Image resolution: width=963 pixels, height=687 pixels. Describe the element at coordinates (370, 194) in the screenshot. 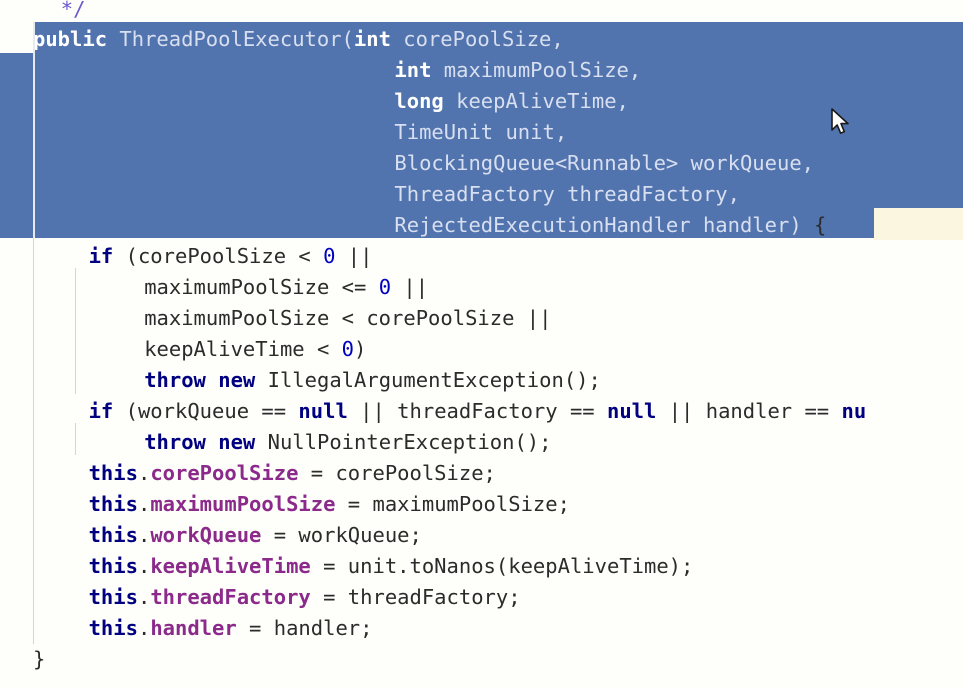

I see `code-line: ThreadFactory threadFactory,` at that location.